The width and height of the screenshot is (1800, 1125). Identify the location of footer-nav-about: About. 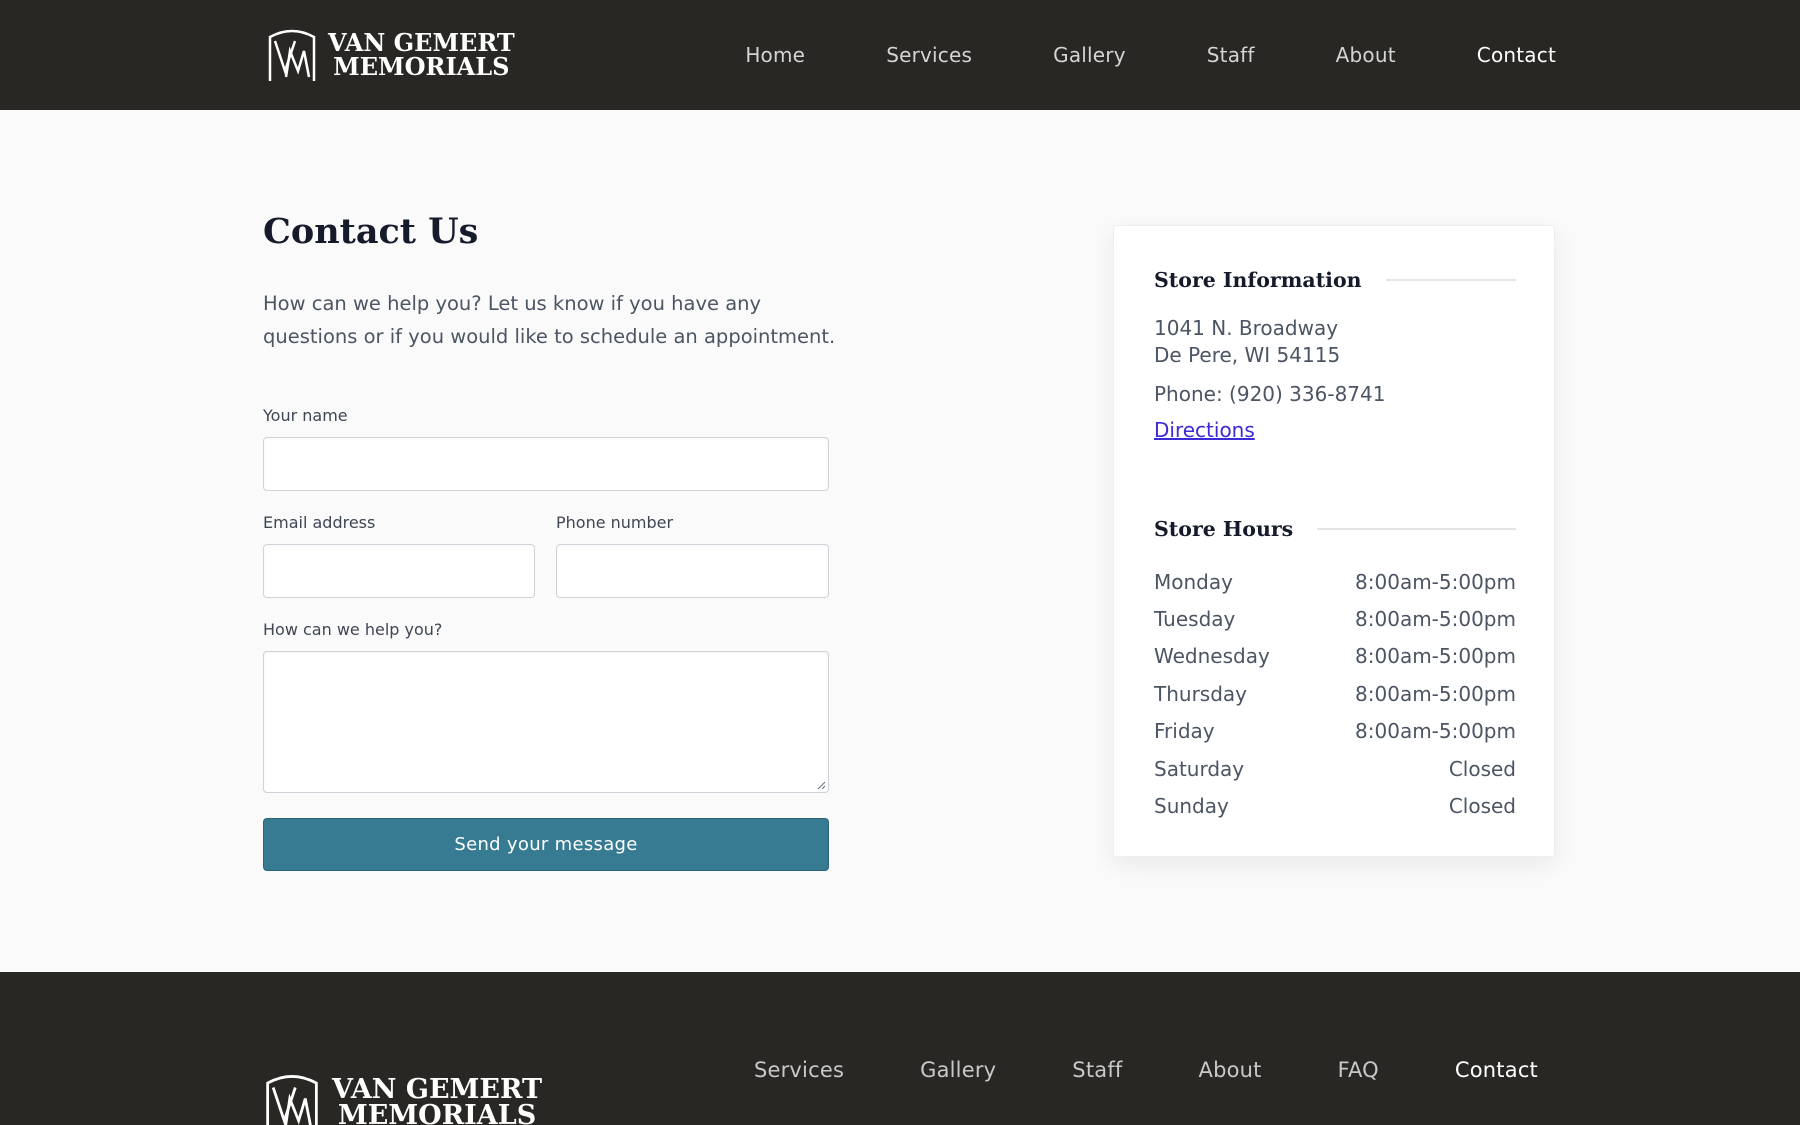
(1230, 1070).